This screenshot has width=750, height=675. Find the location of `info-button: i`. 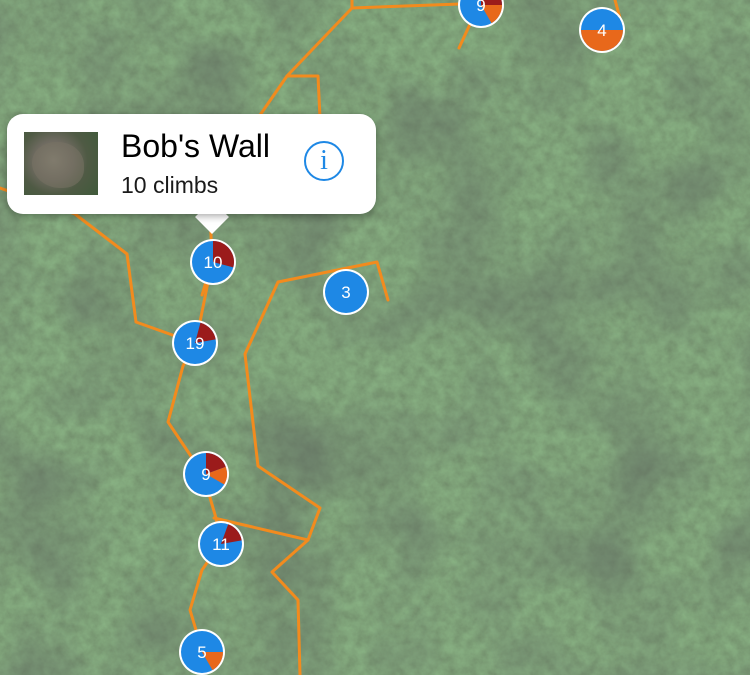

info-button: i is located at coordinates (324, 161).